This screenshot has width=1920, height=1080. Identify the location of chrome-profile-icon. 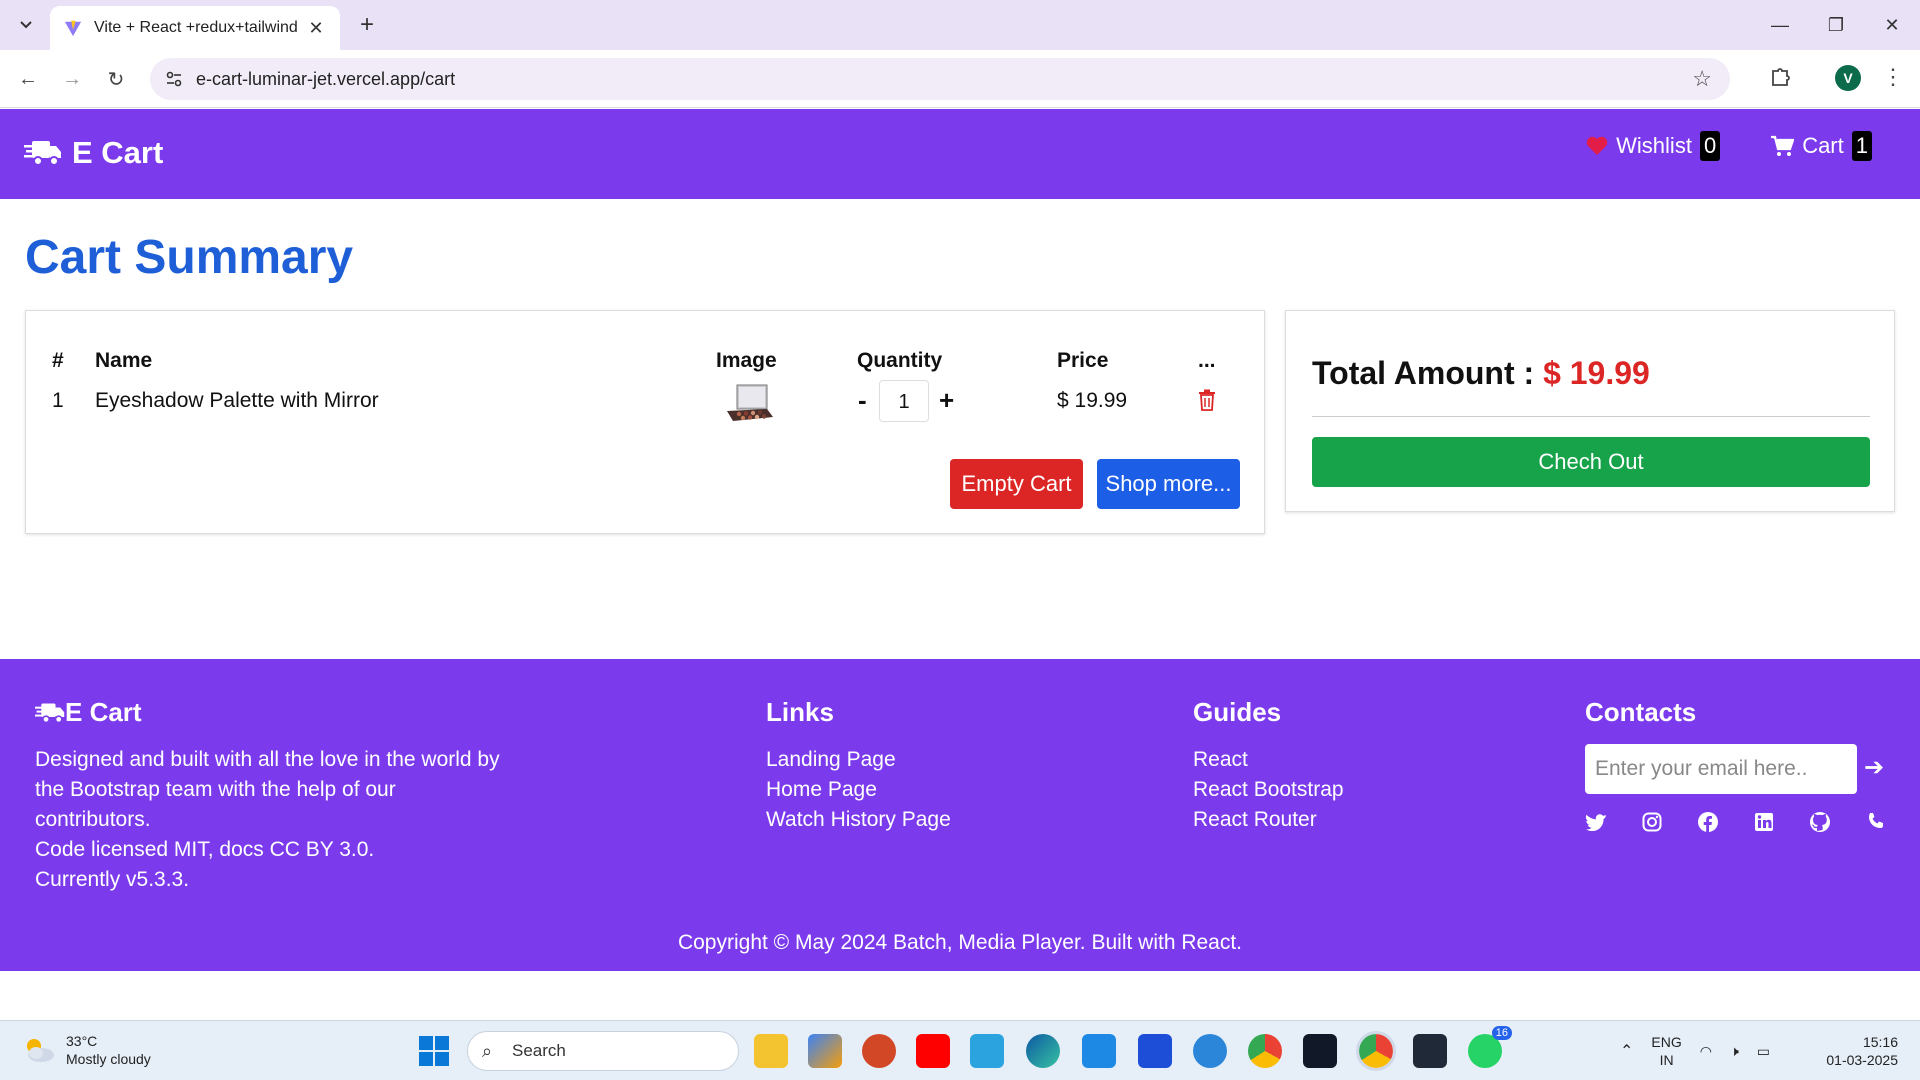
(1376, 1051).